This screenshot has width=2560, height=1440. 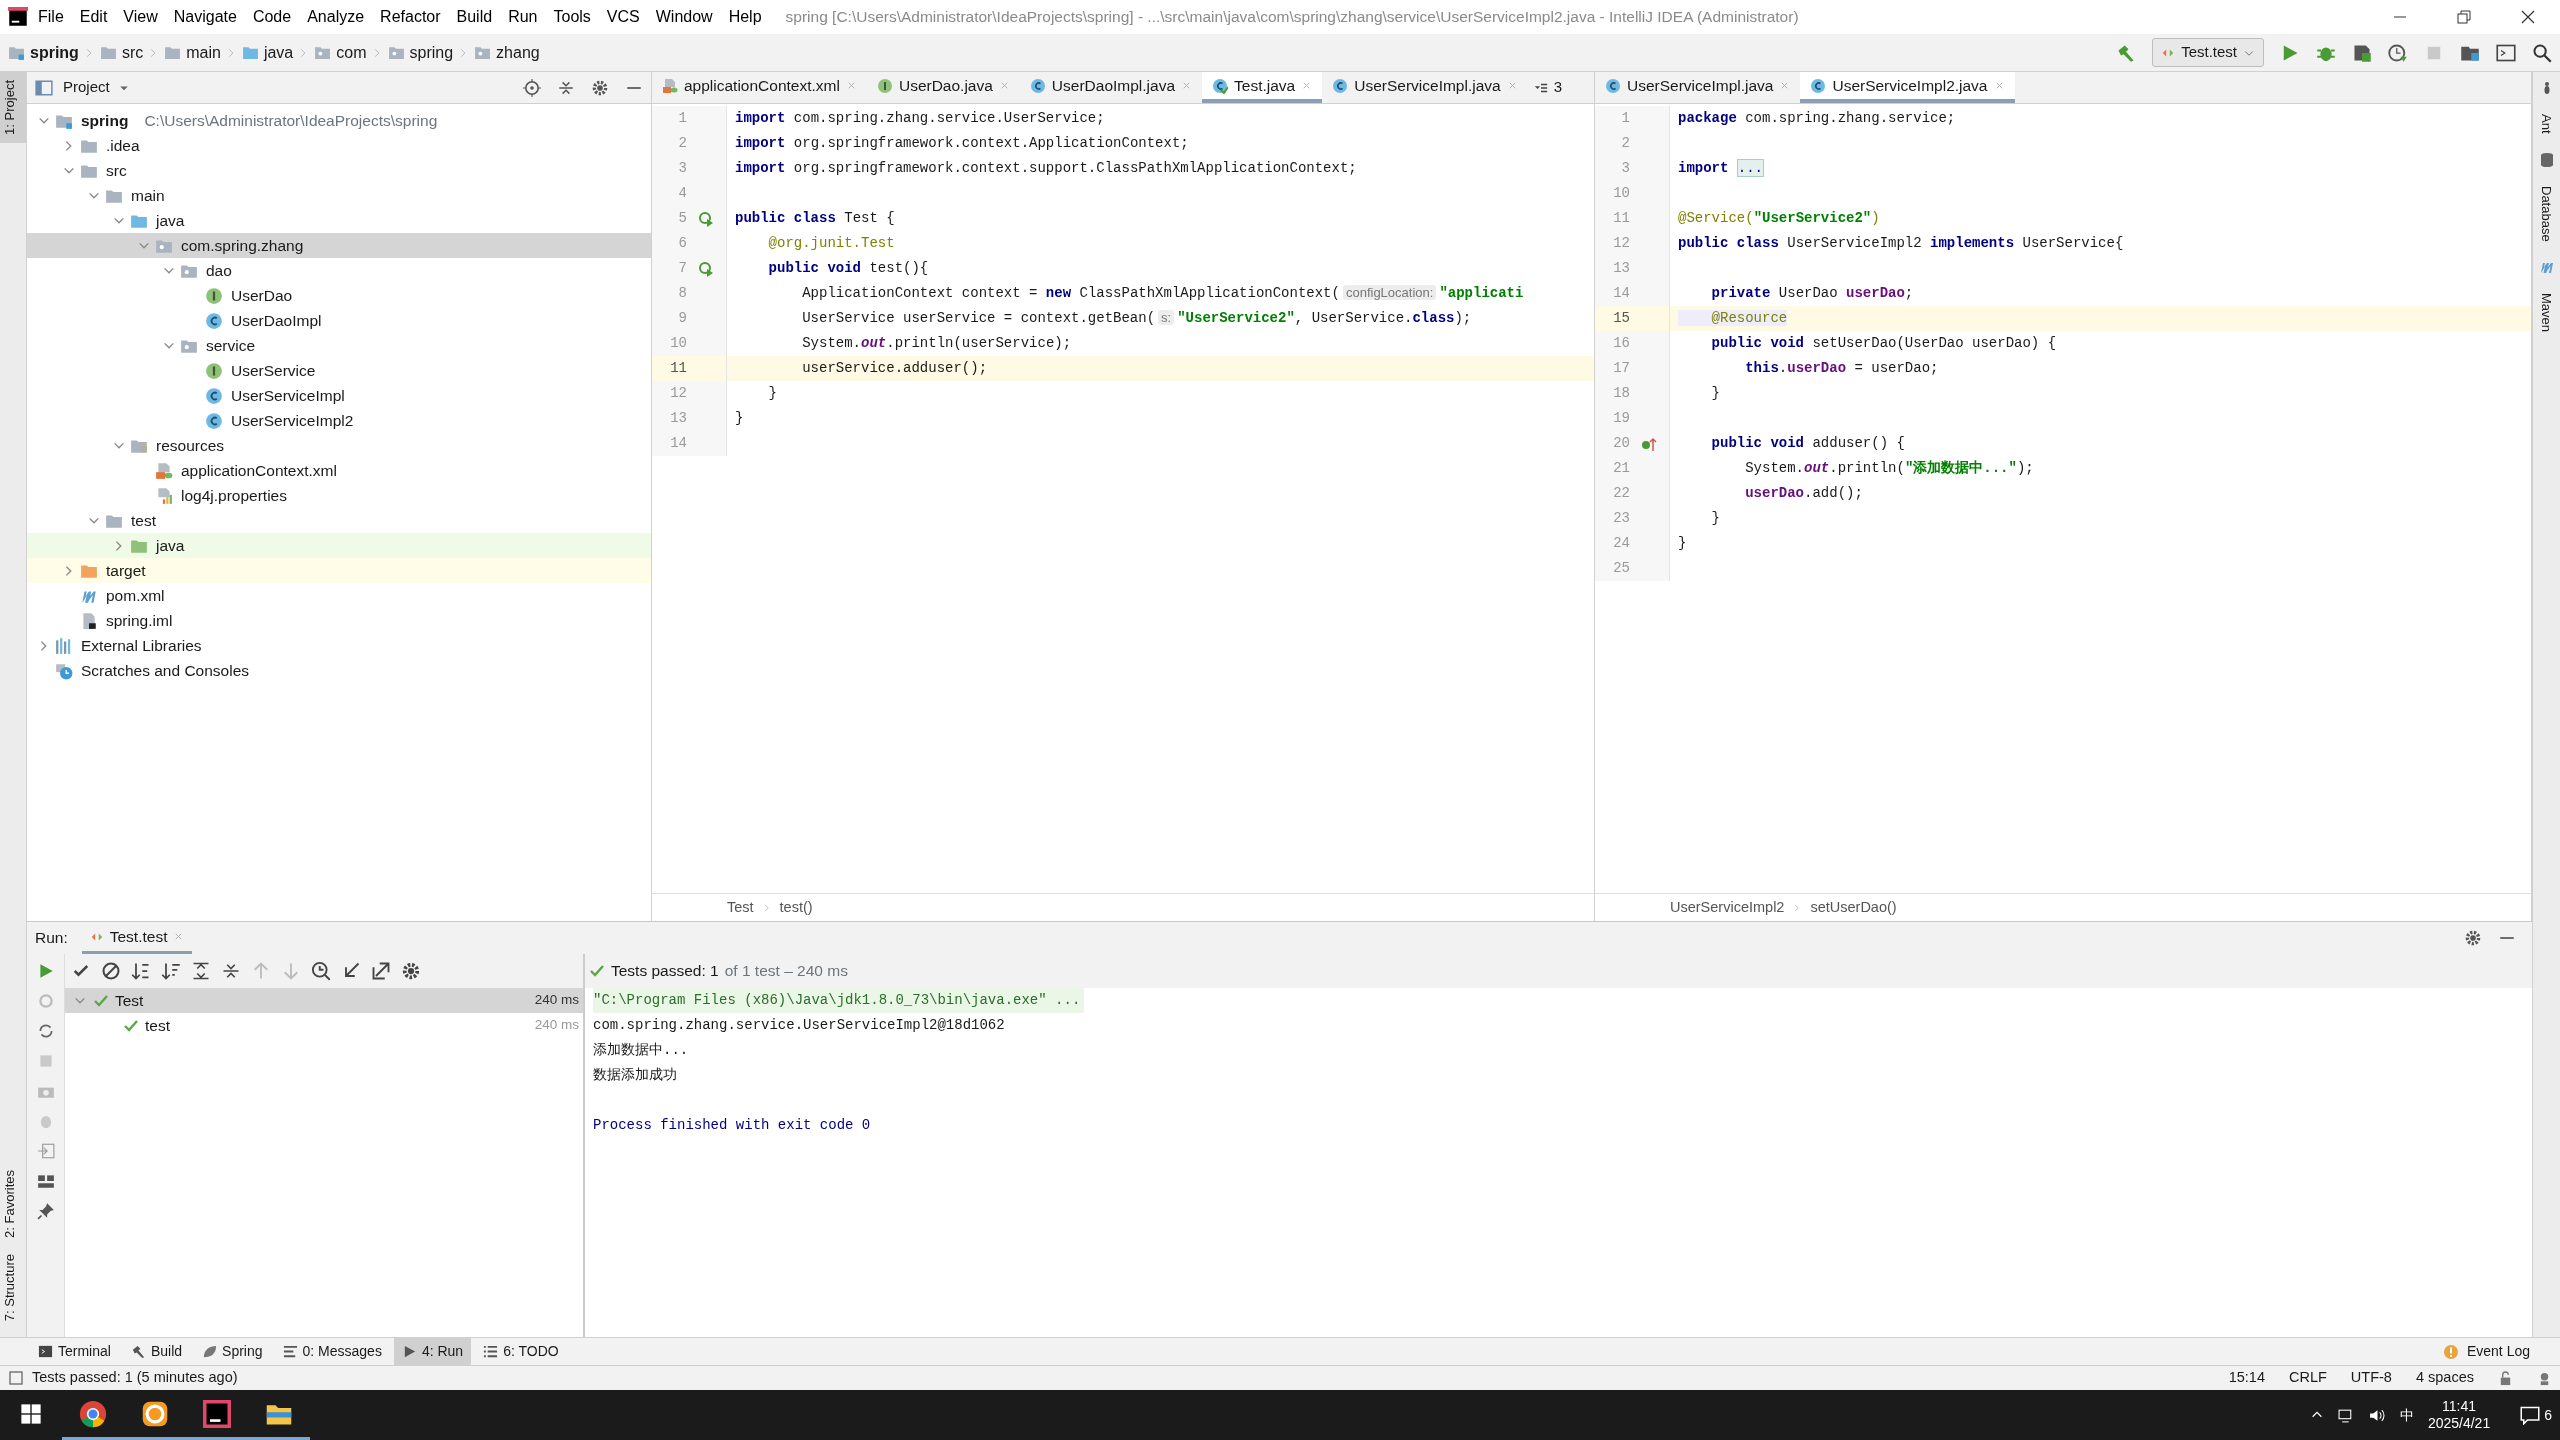 I want to click on app-icon, so click(x=155, y=1413).